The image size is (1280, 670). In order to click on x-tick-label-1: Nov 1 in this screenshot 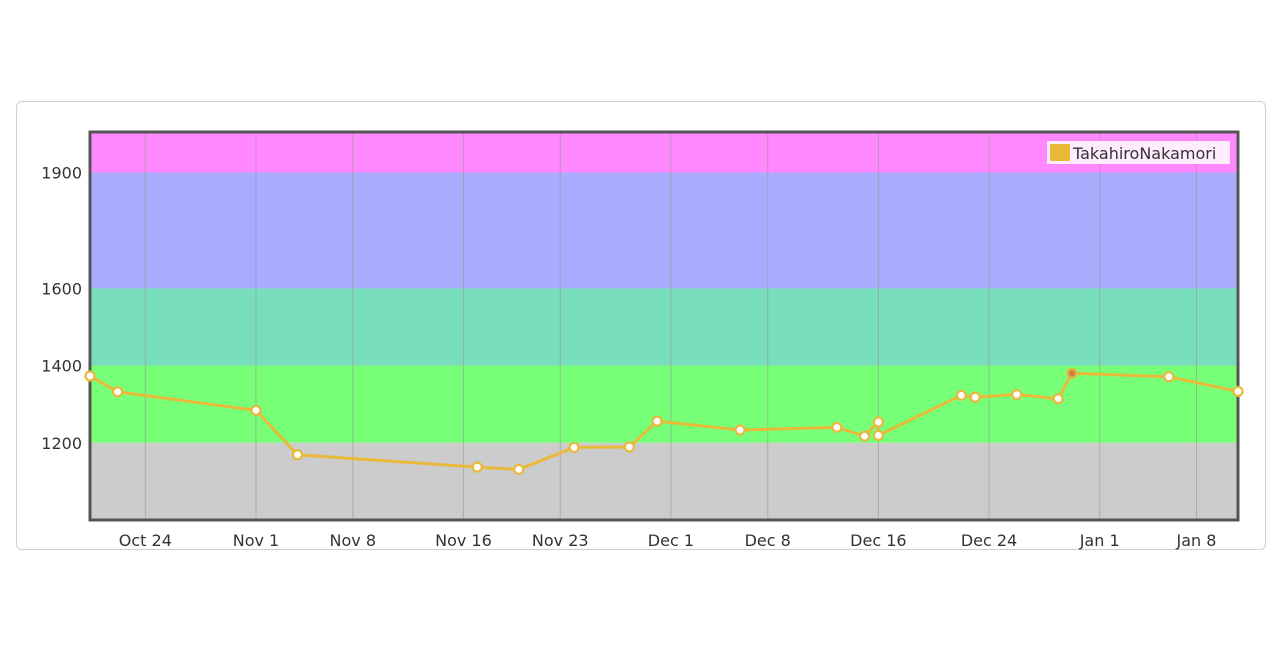, I will do `click(256, 540)`.